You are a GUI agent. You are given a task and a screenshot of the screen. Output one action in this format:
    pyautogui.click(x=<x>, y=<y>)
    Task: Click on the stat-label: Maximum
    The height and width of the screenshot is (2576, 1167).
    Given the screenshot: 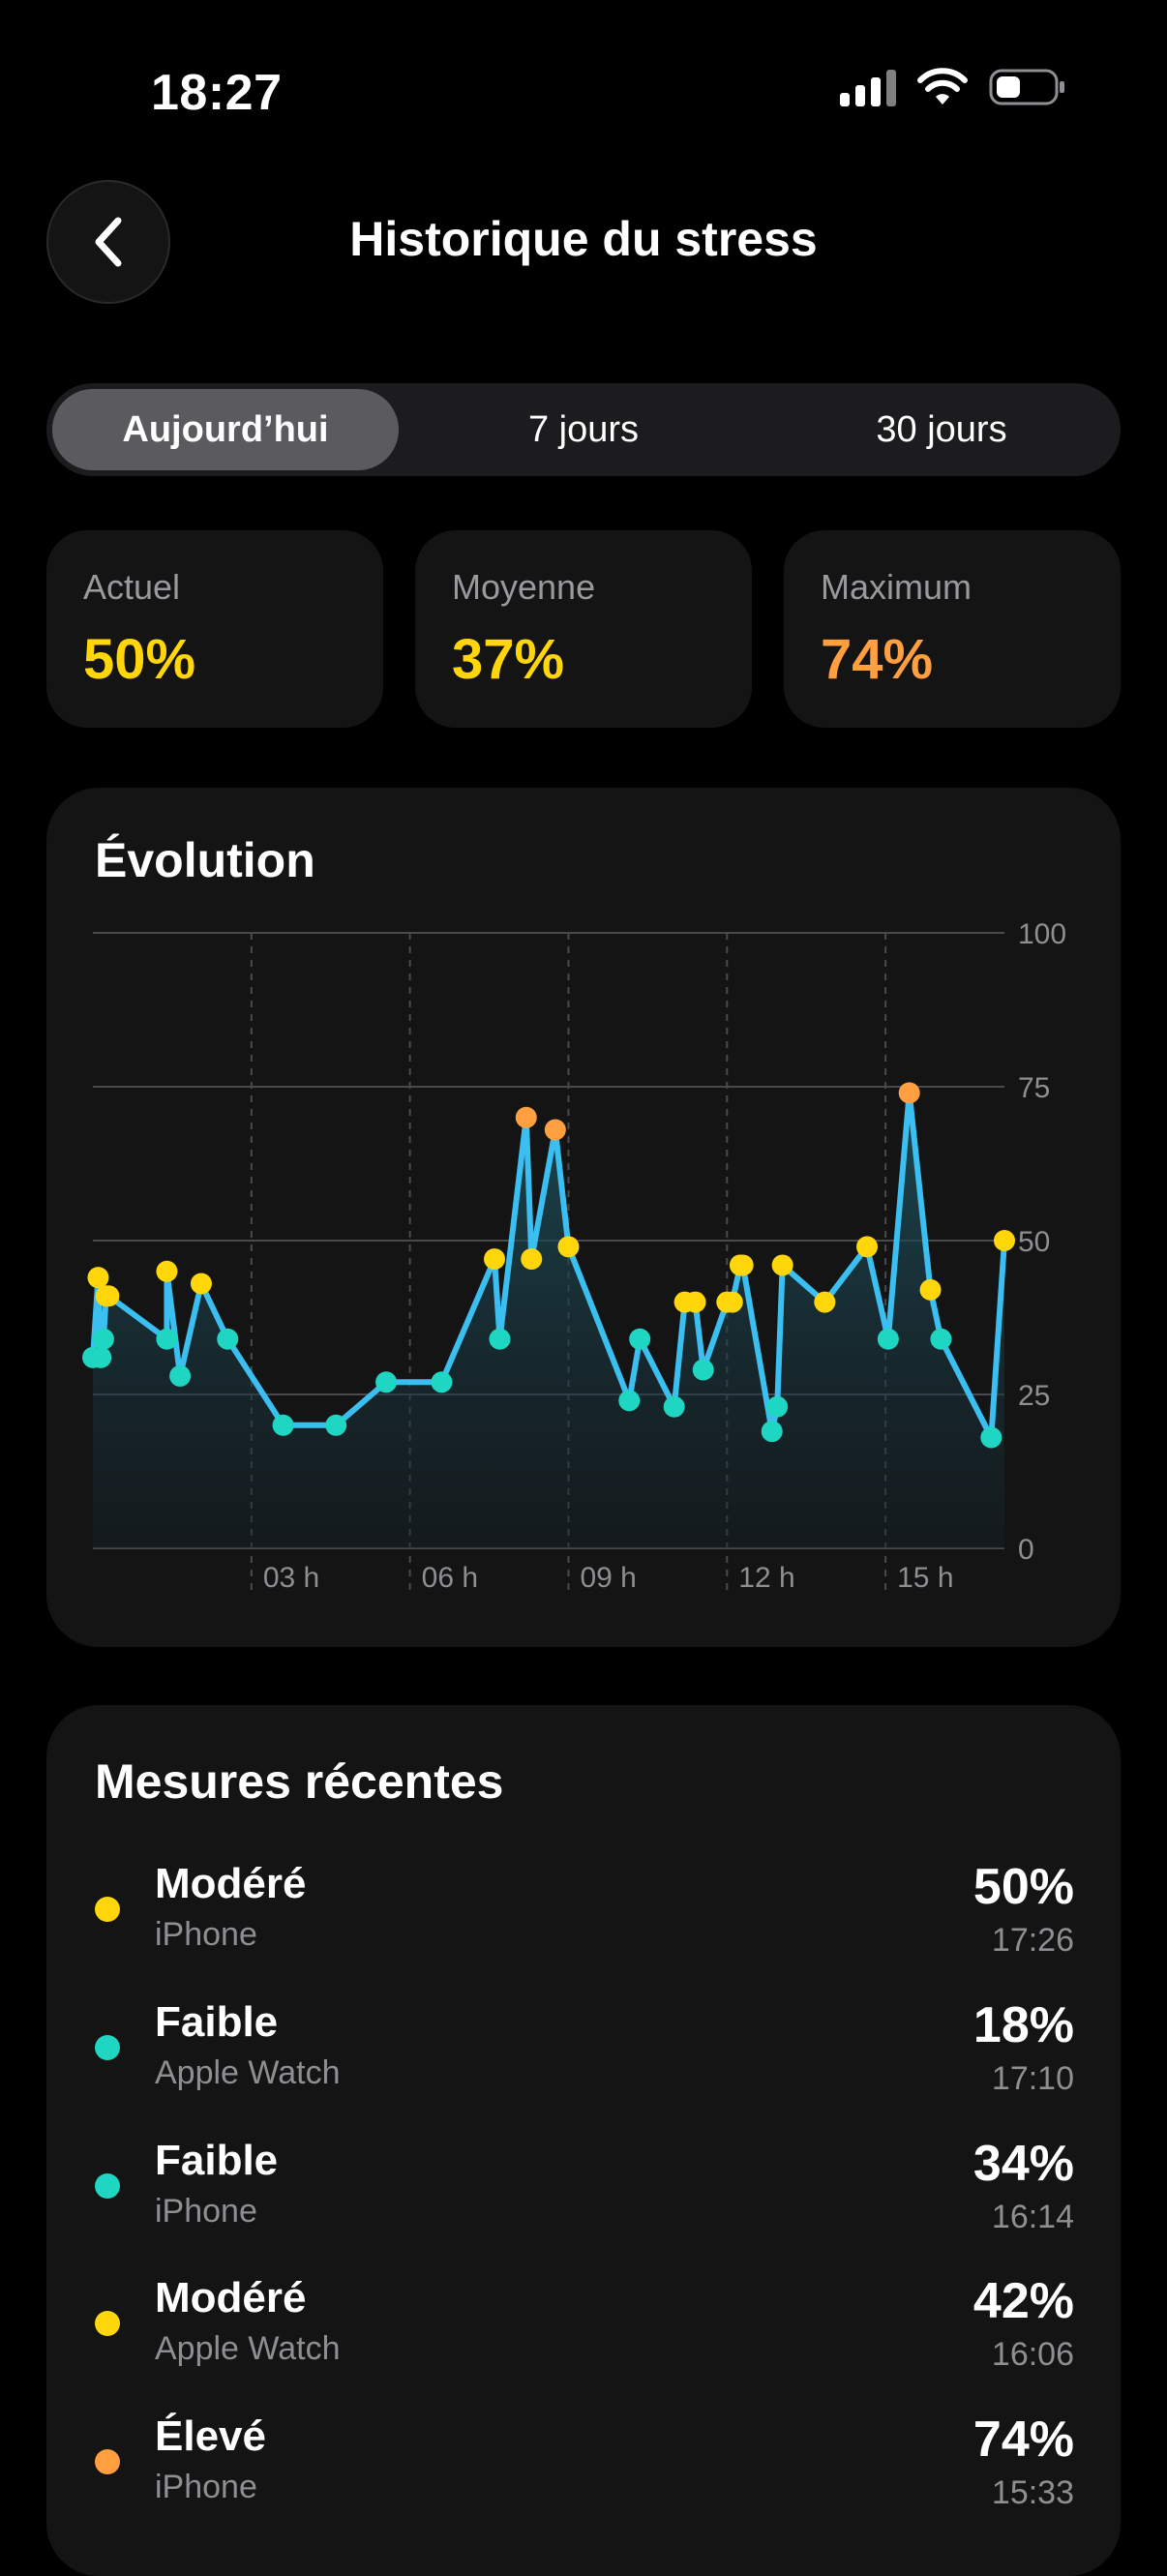 What is the action you would take?
    pyautogui.click(x=896, y=587)
    